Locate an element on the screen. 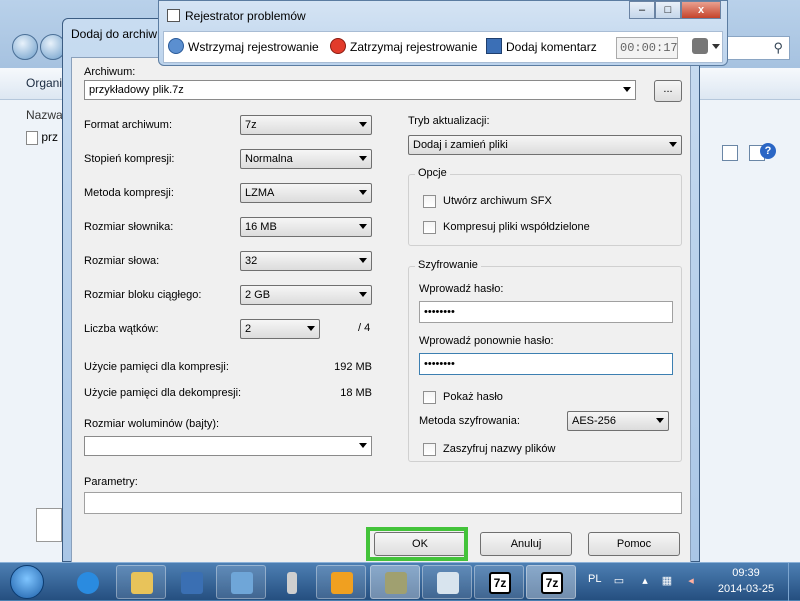 This screenshot has height=601, width=800. app-window-icon is located at coordinates (448, 583).